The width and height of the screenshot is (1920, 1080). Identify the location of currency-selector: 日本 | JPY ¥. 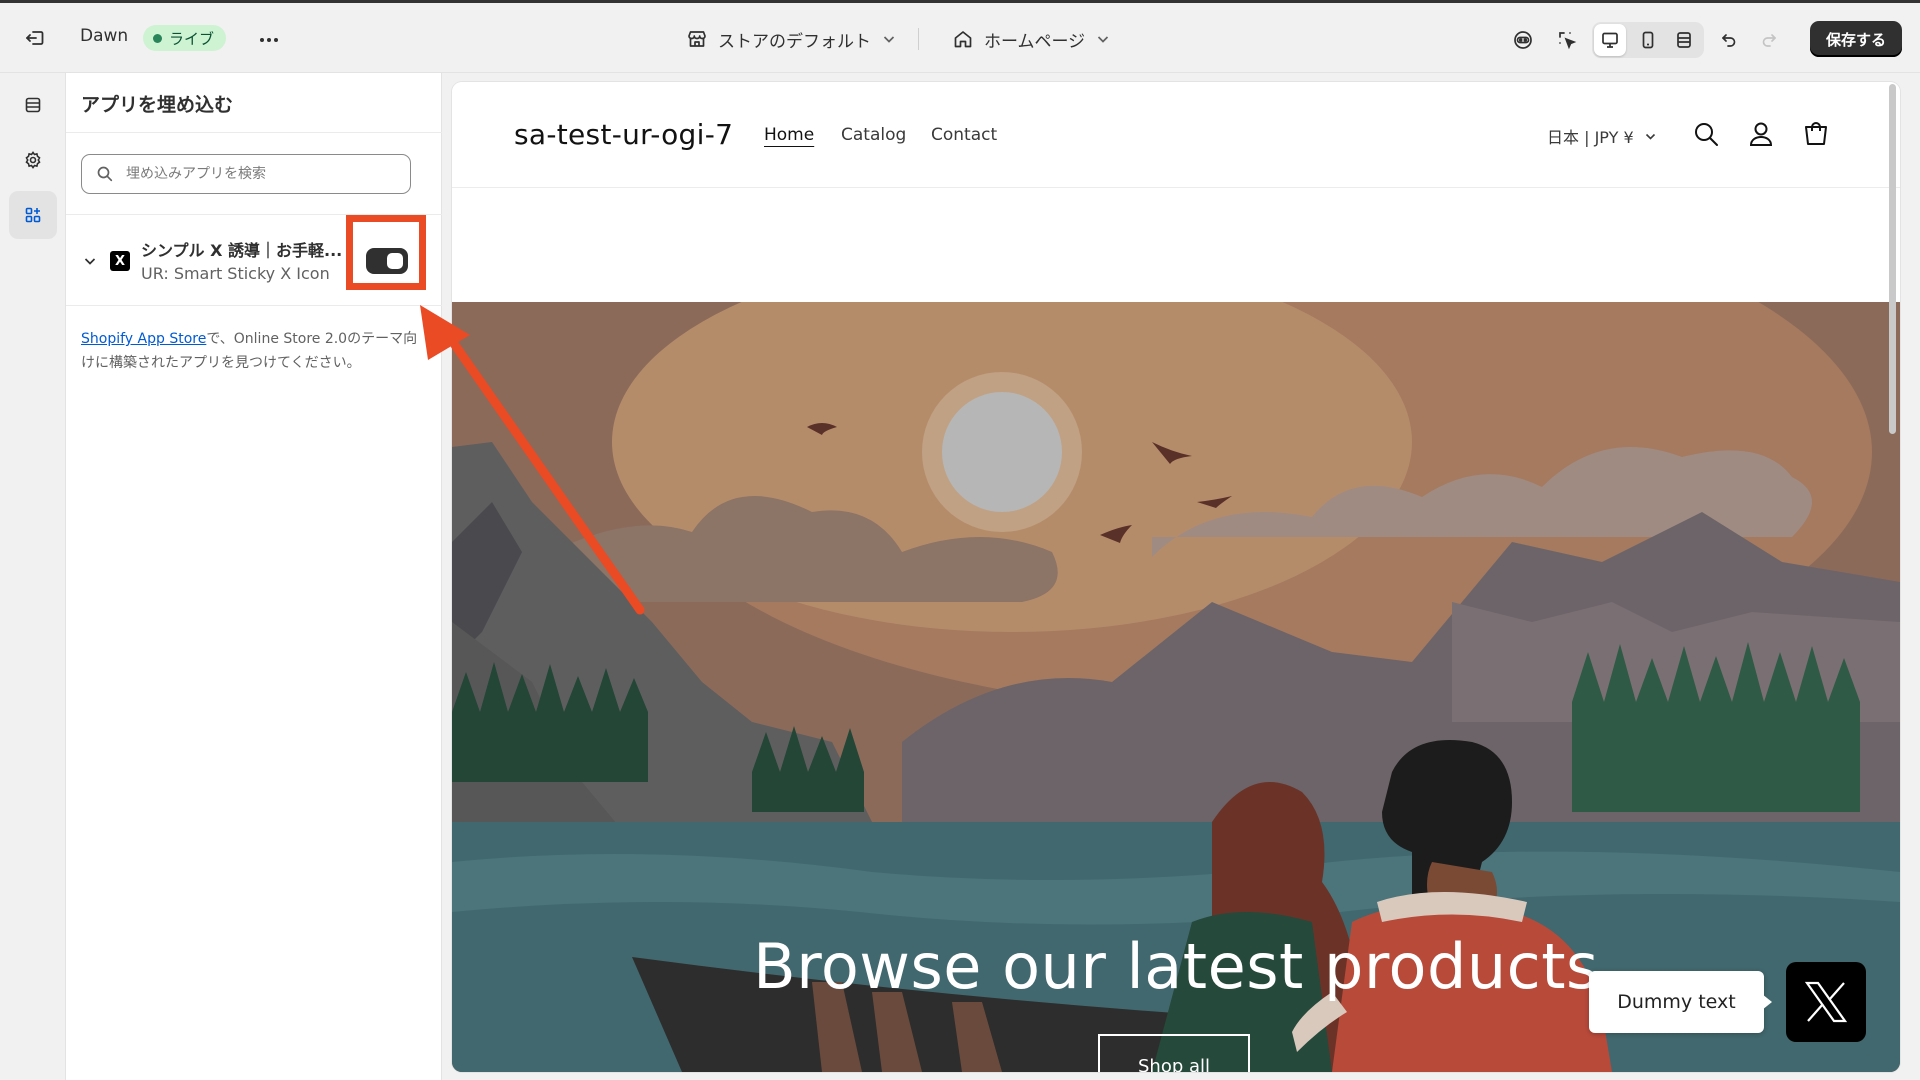
(1602, 136).